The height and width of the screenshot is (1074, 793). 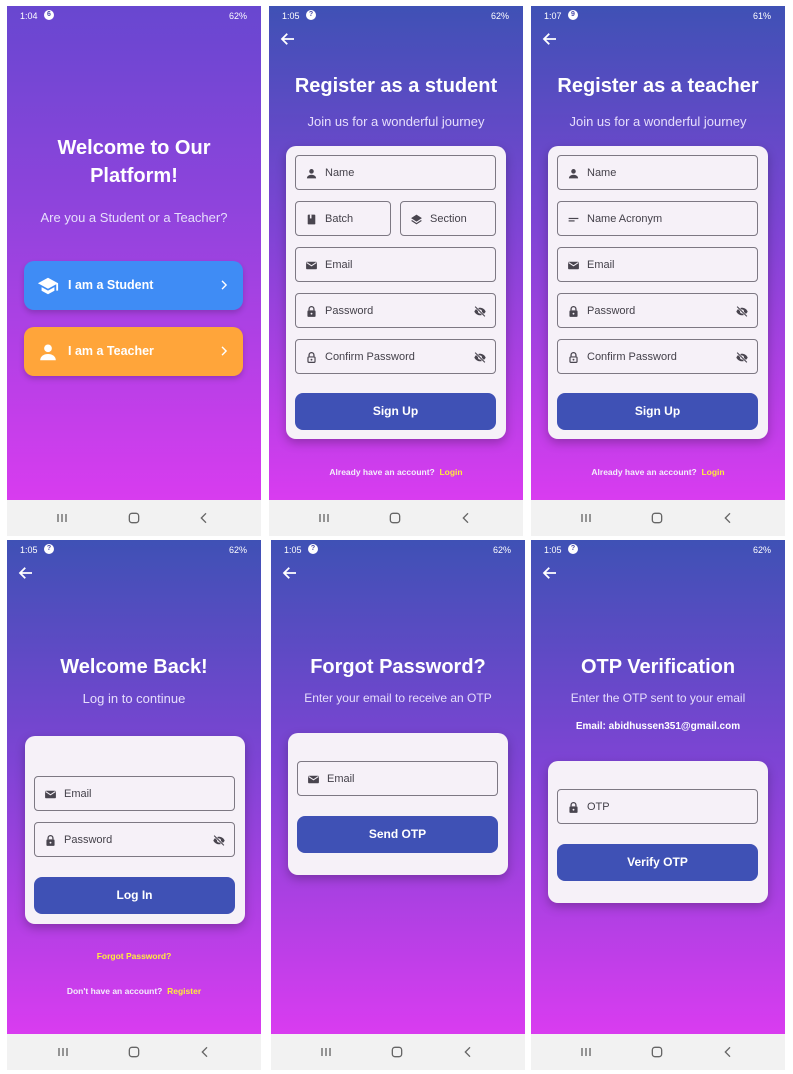 I want to click on otp-field-label: OTP, so click(x=598, y=807).